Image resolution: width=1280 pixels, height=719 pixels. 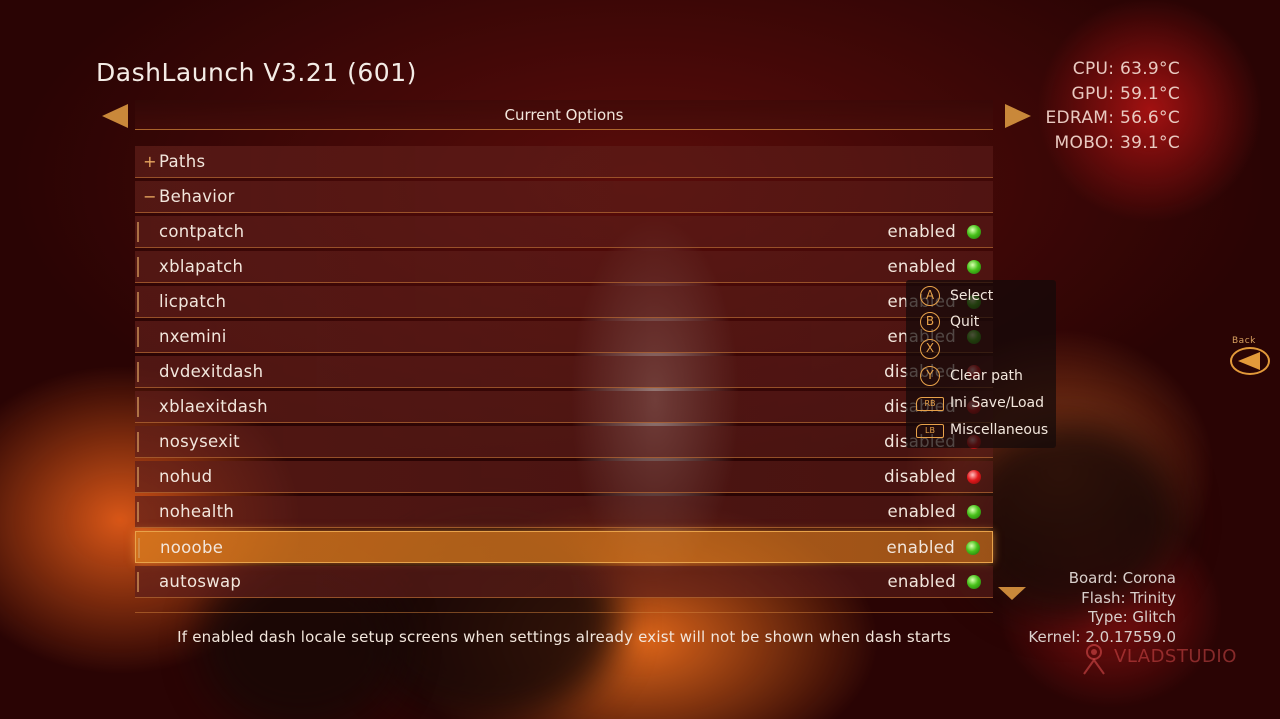 I want to click on option-label: contpatch, so click(x=202, y=231).